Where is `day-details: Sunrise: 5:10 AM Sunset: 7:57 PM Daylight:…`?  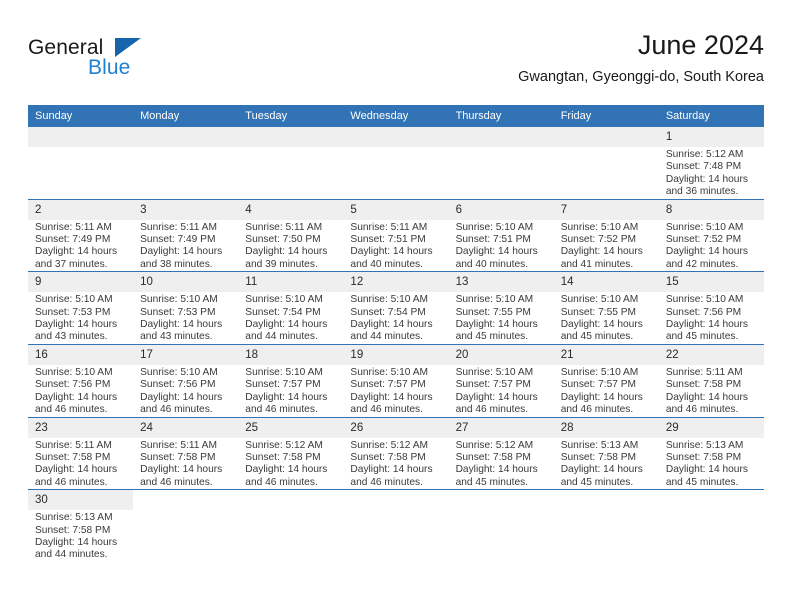 day-details: Sunrise: 5:10 AM Sunset: 7:57 PM Daylight:… is located at coordinates (395, 391).